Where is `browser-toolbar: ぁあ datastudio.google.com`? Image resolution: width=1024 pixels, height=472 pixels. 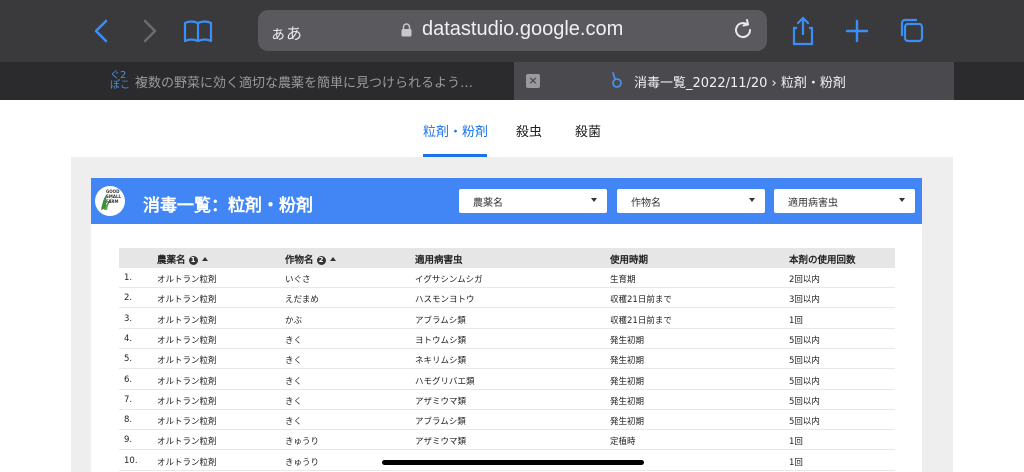
browser-toolbar: ぁあ datastudio.google.com is located at coordinates (512, 31).